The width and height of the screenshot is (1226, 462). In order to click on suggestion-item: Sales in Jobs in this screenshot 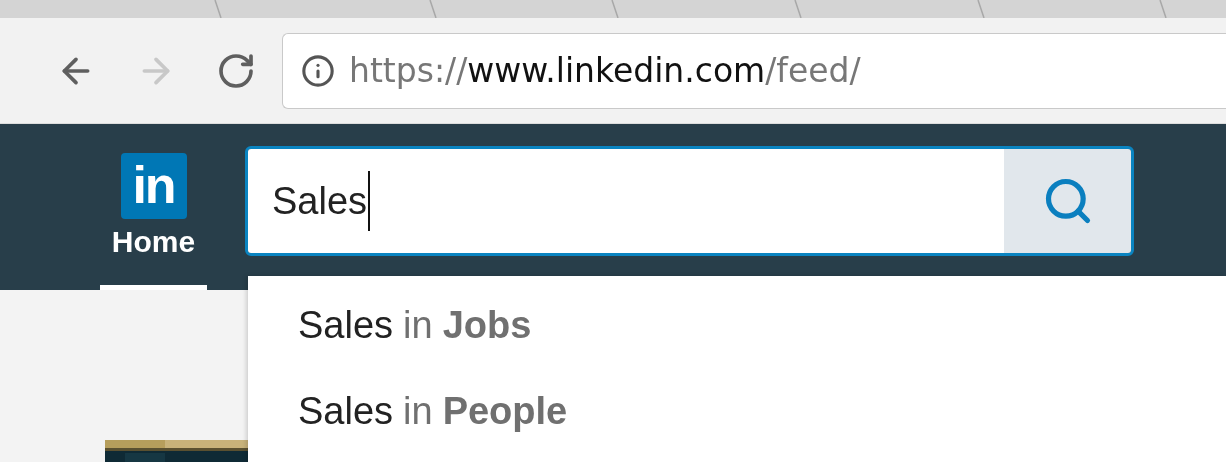, I will do `click(737, 325)`.